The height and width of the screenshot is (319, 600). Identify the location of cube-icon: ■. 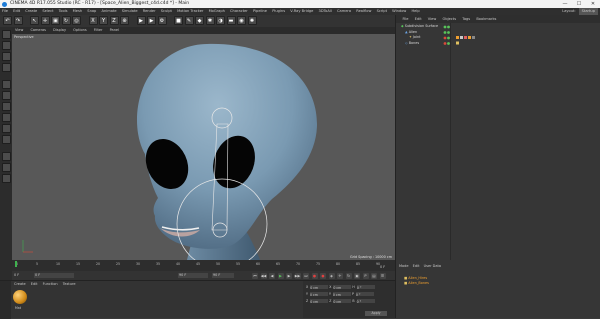
(178, 20).